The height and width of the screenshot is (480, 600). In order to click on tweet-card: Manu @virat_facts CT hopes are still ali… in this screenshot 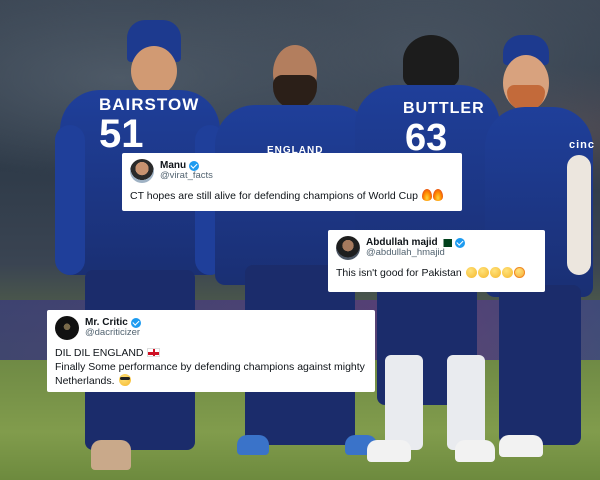, I will do `click(292, 182)`.